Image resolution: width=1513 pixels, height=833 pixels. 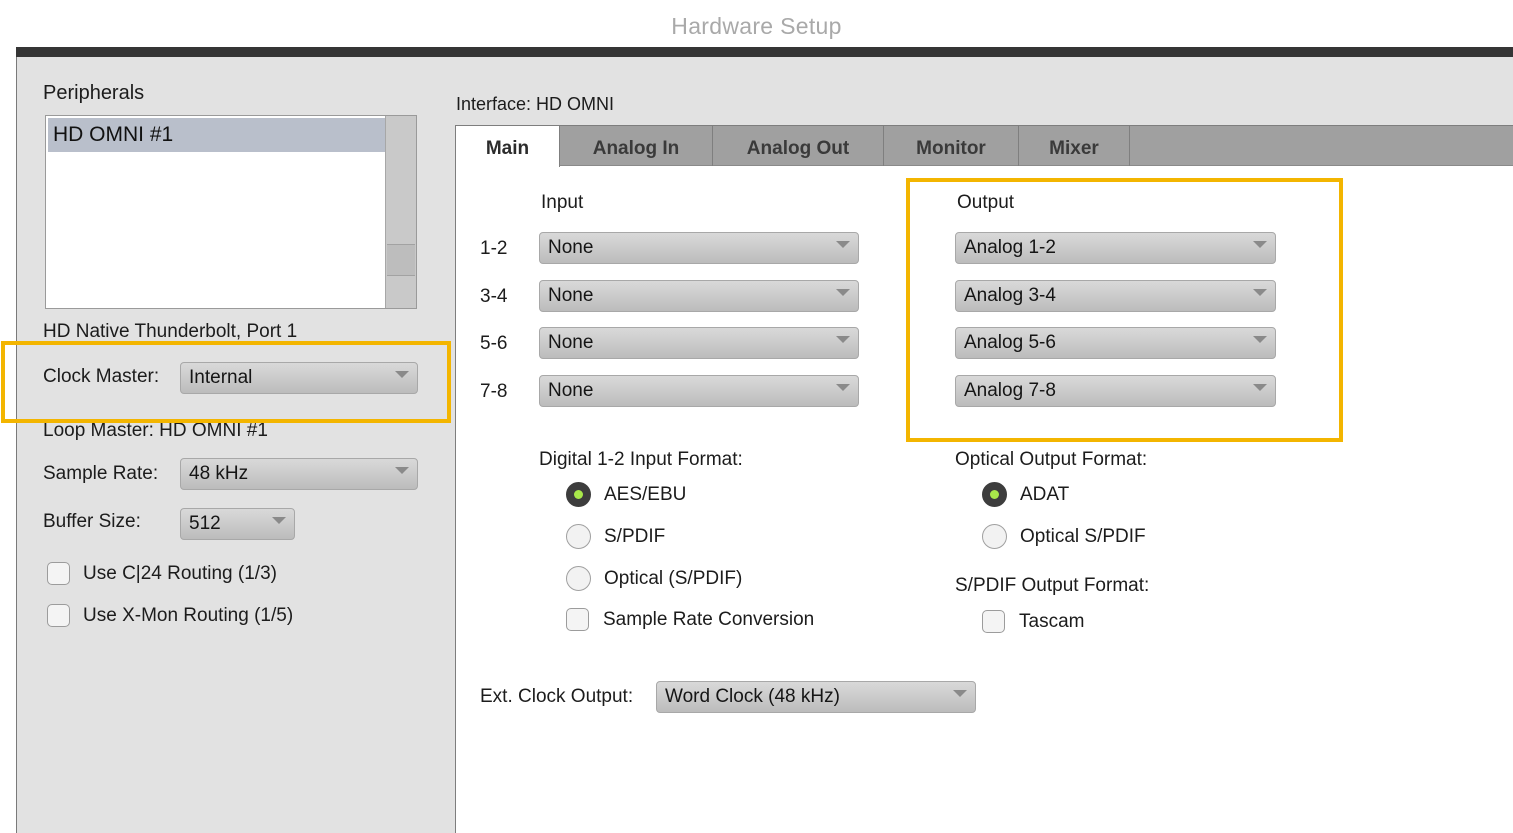 What do you see at coordinates (699, 296) in the screenshot?
I see `input-3-4-dropdown: None` at bounding box center [699, 296].